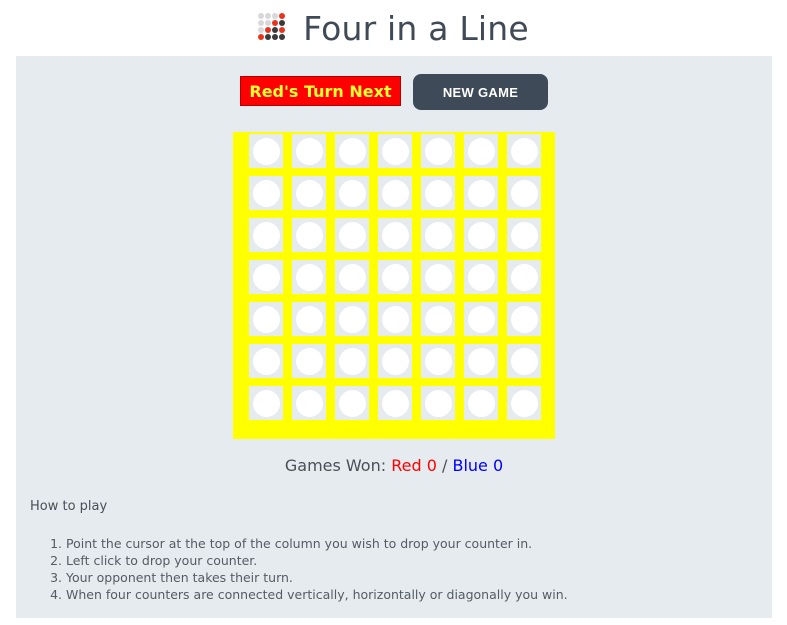 The width and height of the screenshot is (787, 625). I want to click on page-header: Four in a Line, so click(393, 28).